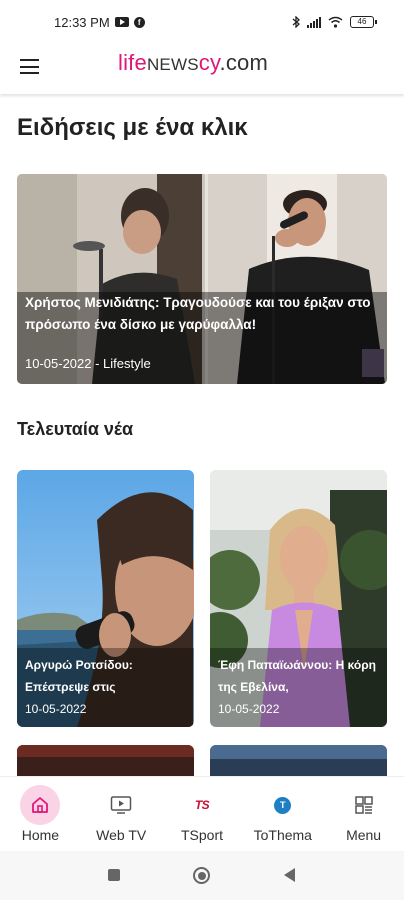 The width and height of the screenshot is (404, 900). I want to click on status-time: 12:33 PM, so click(82, 22).